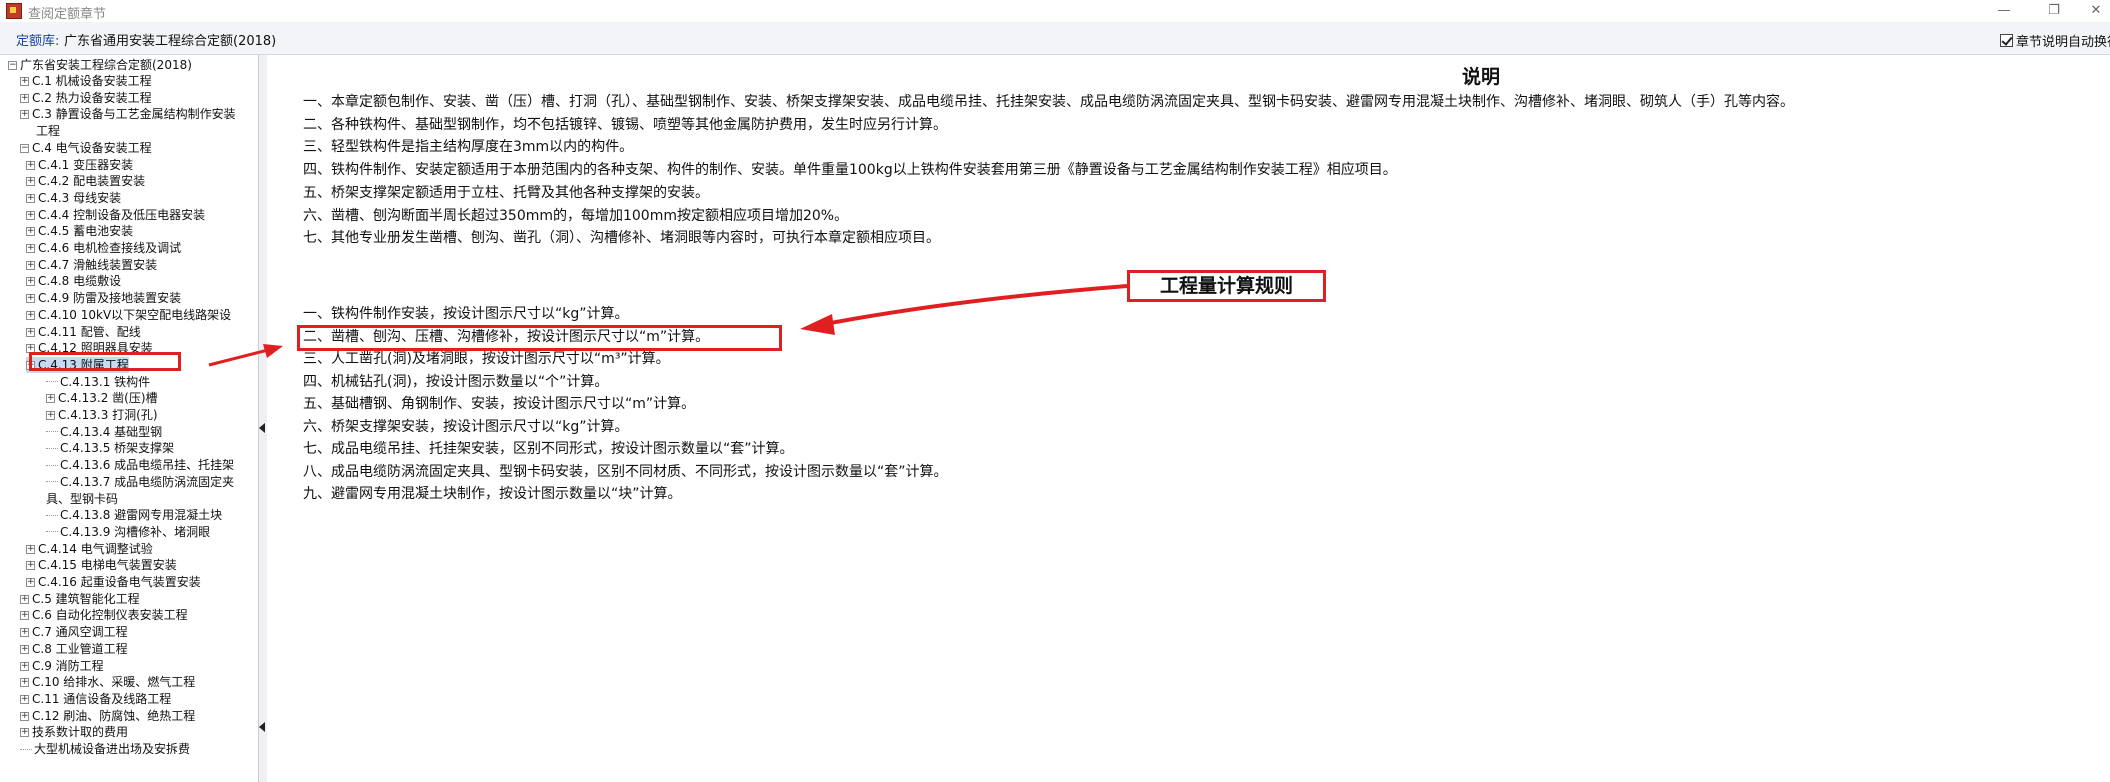 The height and width of the screenshot is (782, 2110). What do you see at coordinates (964, 309) in the screenshot?
I see `arrow-to-rule-line` at bounding box center [964, 309].